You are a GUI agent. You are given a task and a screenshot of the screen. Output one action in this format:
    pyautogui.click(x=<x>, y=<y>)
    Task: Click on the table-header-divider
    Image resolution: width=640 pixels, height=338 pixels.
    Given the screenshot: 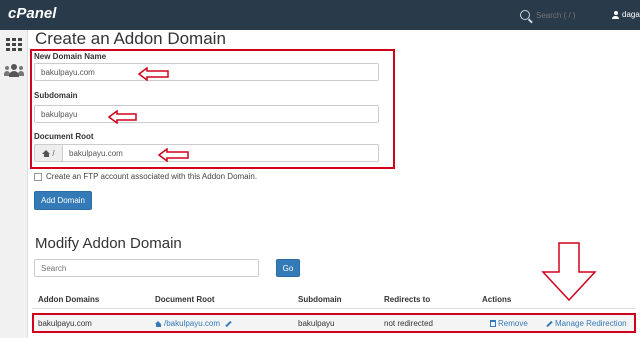 What is the action you would take?
    pyautogui.click(x=334, y=308)
    